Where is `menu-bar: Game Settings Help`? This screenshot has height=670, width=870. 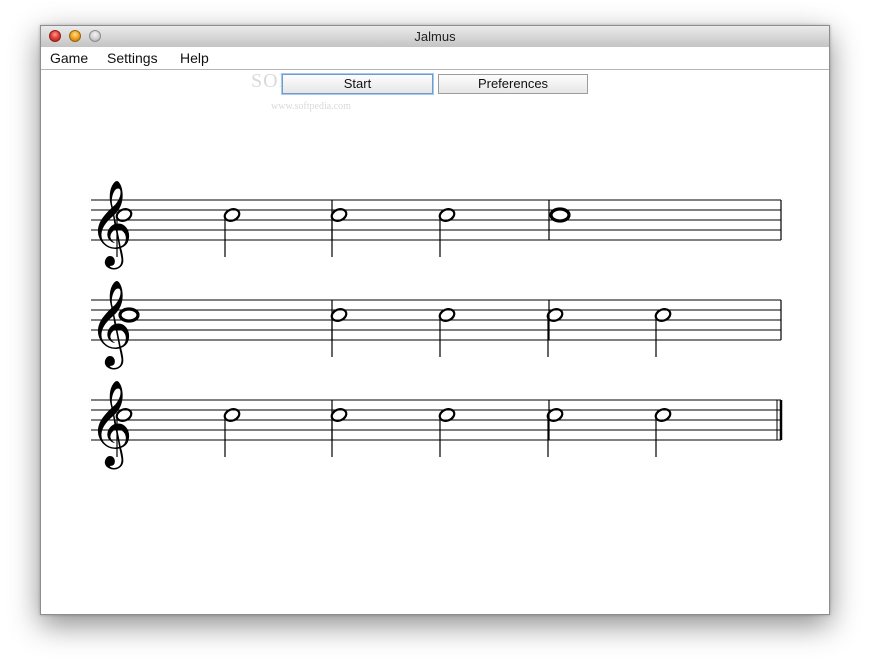 menu-bar: Game Settings Help is located at coordinates (435, 58).